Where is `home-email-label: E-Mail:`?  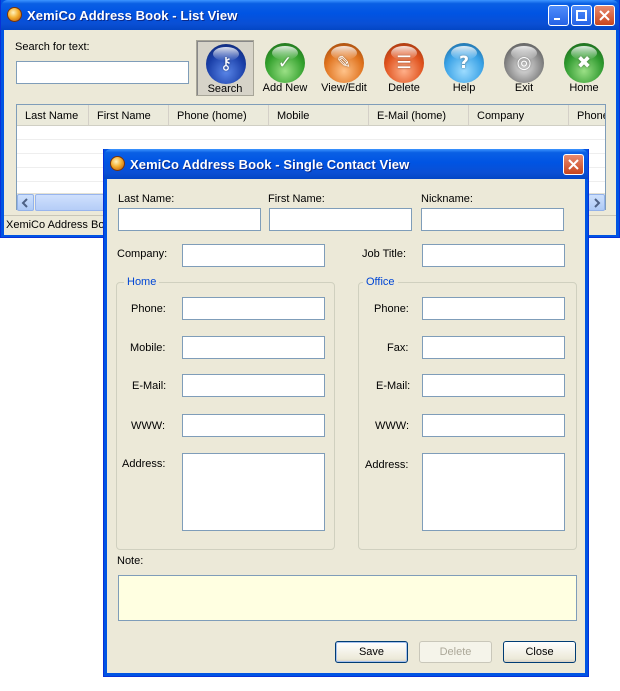
home-email-label: E-Mail: is located at coordinates (149, 386).